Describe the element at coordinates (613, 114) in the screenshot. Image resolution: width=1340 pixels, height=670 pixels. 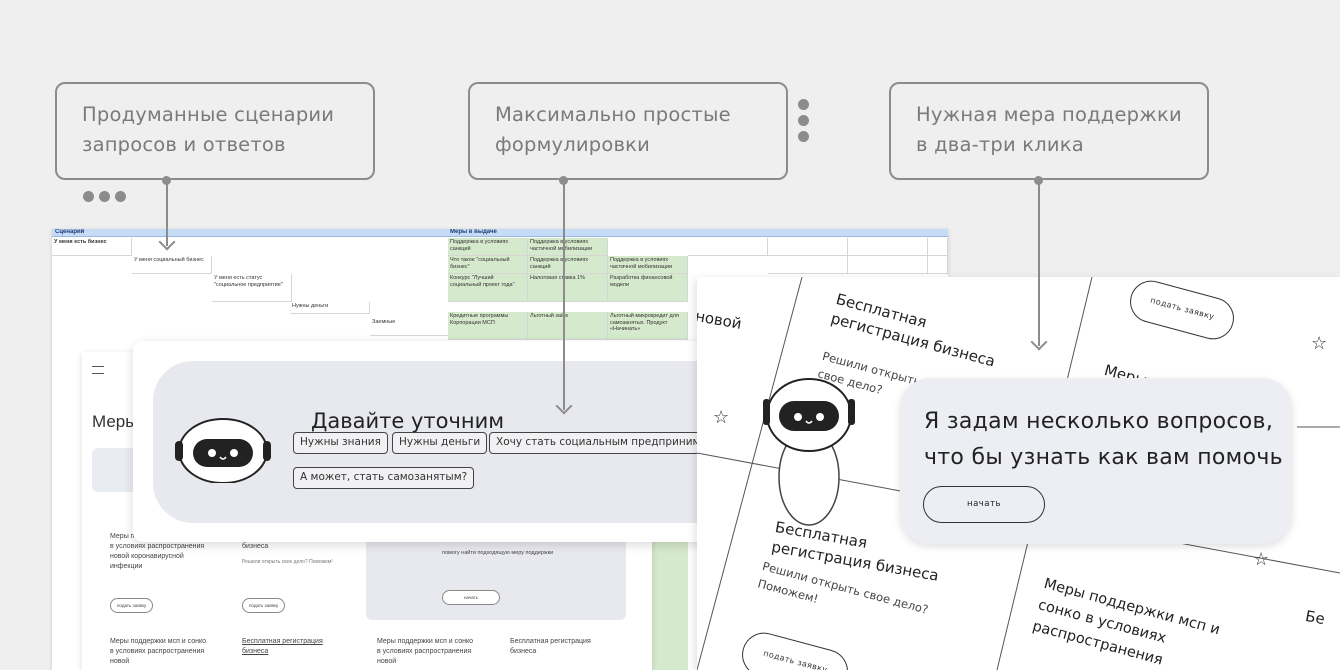
I see `callout-line: Максимально простые` at that location.